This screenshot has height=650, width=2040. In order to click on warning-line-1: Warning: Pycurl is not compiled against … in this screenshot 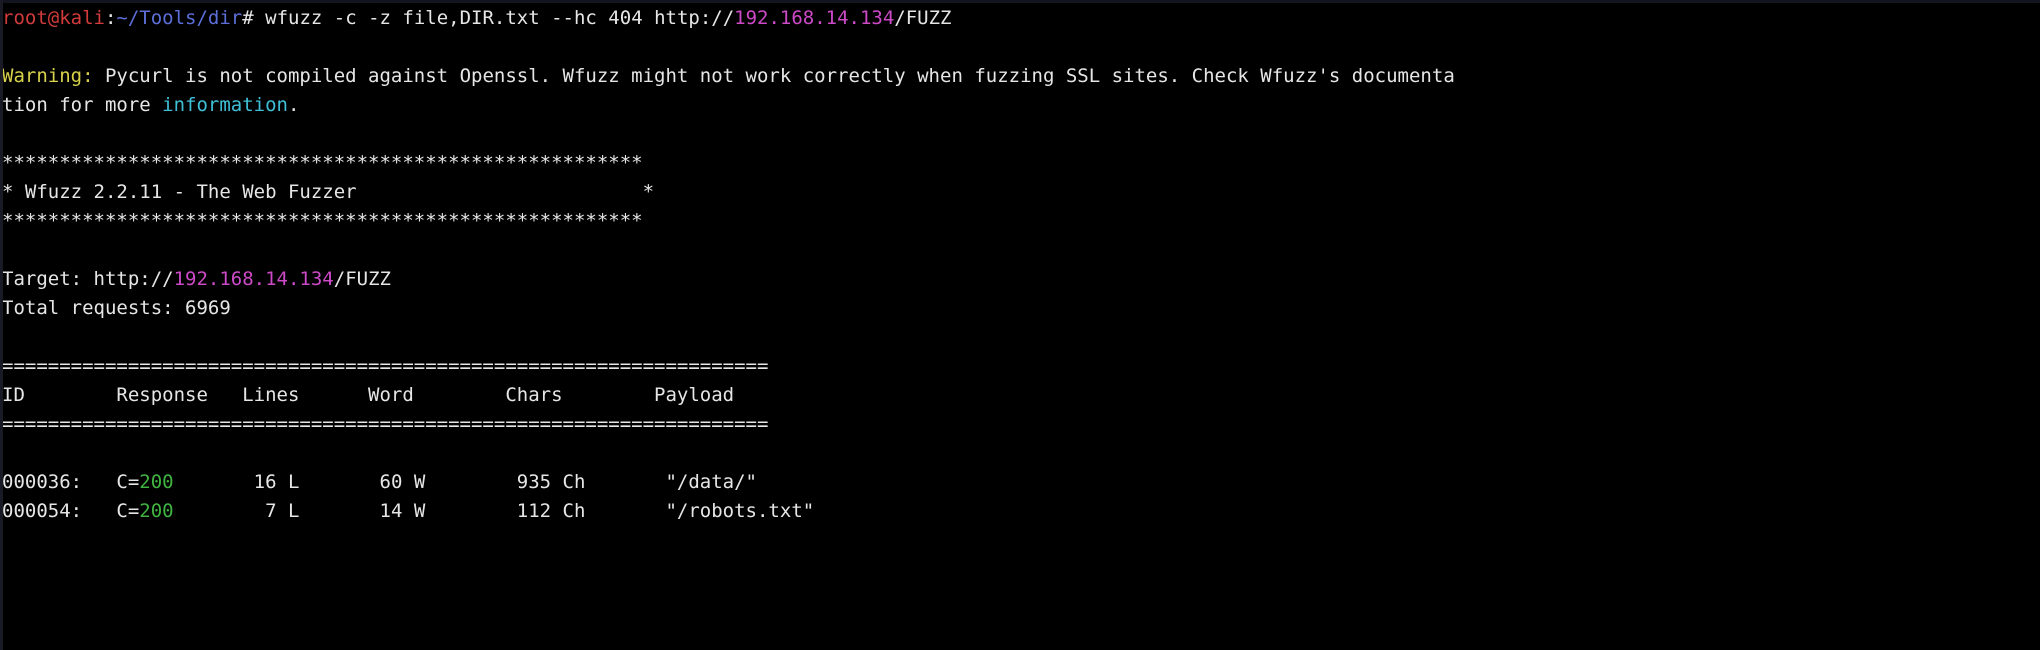, I will do `click(1021, 76)`.